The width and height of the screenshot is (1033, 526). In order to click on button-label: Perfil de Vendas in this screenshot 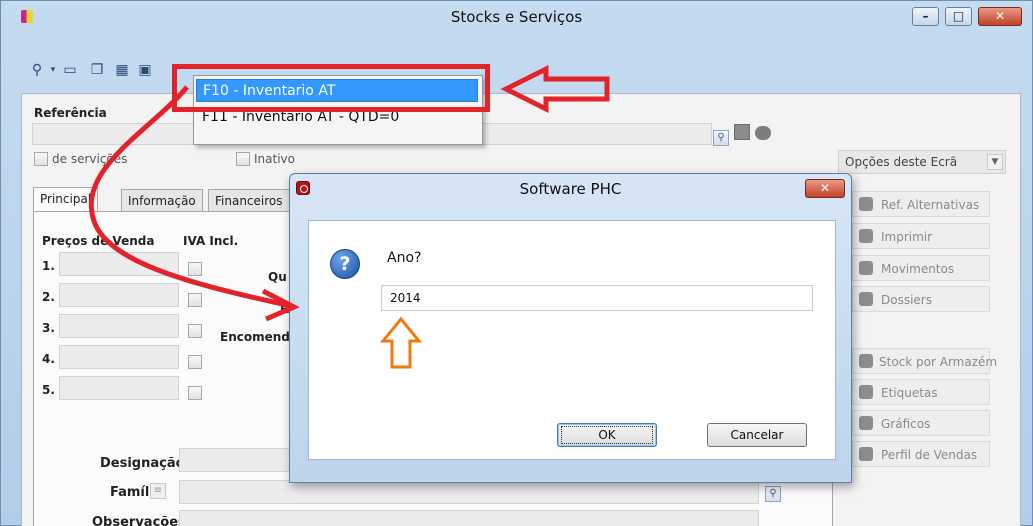, I will do `click(929, 455)`.